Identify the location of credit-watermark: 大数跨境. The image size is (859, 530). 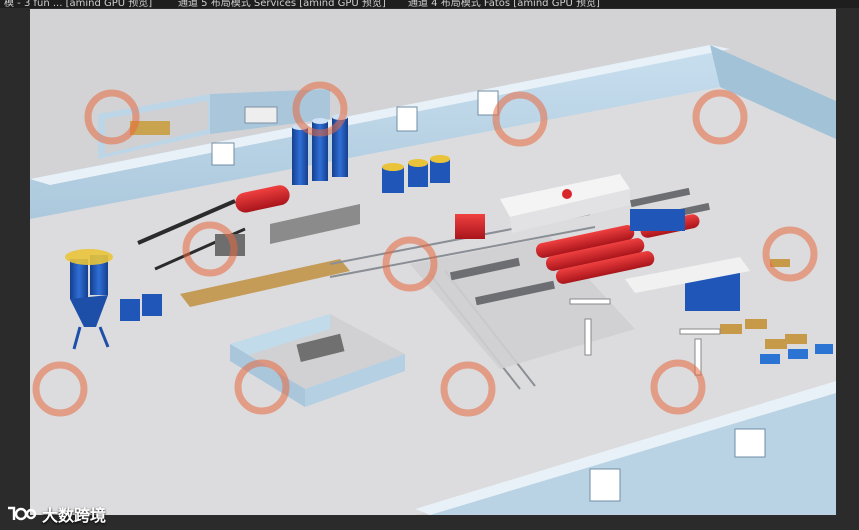
(56, 514).